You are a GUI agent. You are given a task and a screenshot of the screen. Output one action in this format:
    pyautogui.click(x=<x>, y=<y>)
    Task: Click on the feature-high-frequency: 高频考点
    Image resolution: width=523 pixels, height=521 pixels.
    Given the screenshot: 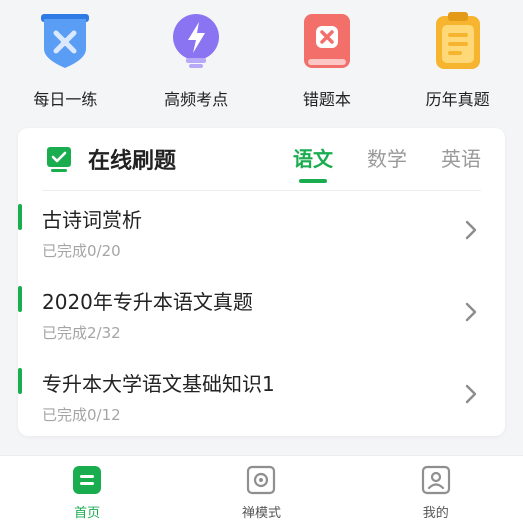 What is the action you would take?
    pyautogui.click(x=196, y=60)
    